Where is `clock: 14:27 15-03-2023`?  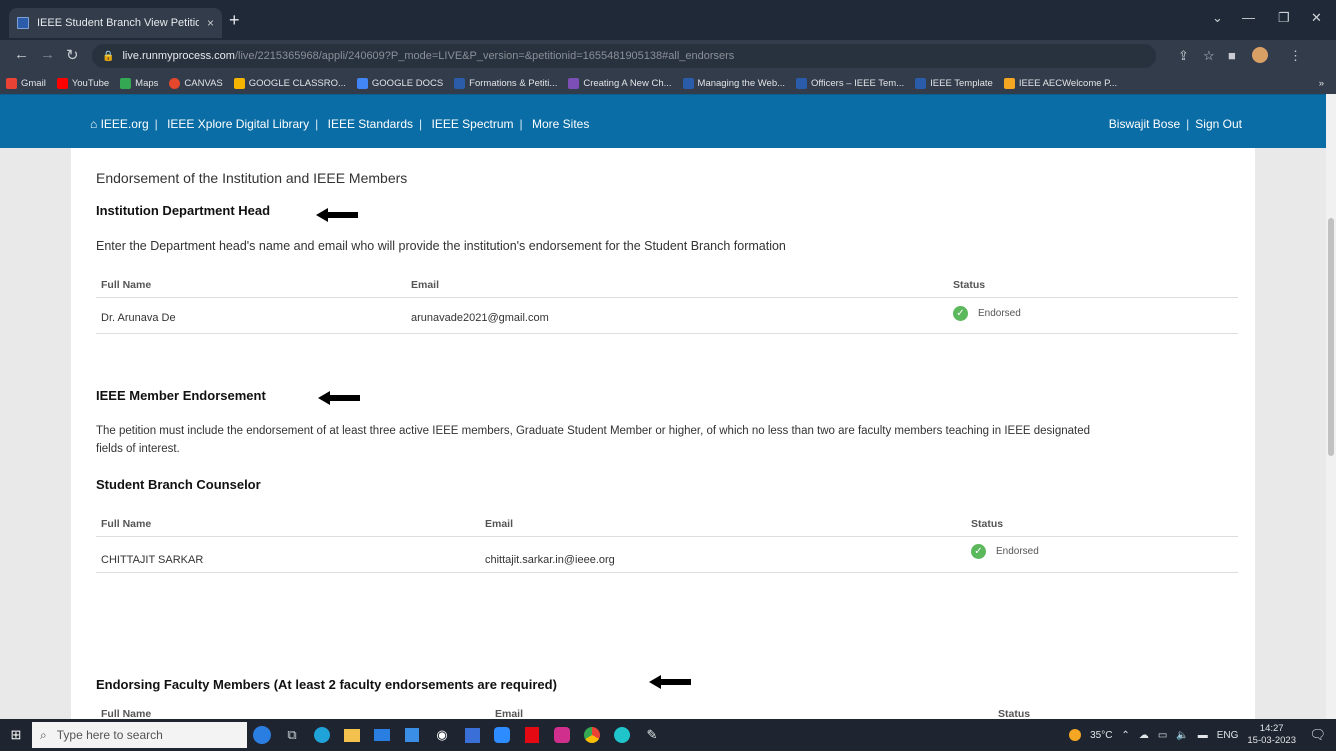 clock: 14:27 15-03-2023 is located at coordinates (1271, 735).